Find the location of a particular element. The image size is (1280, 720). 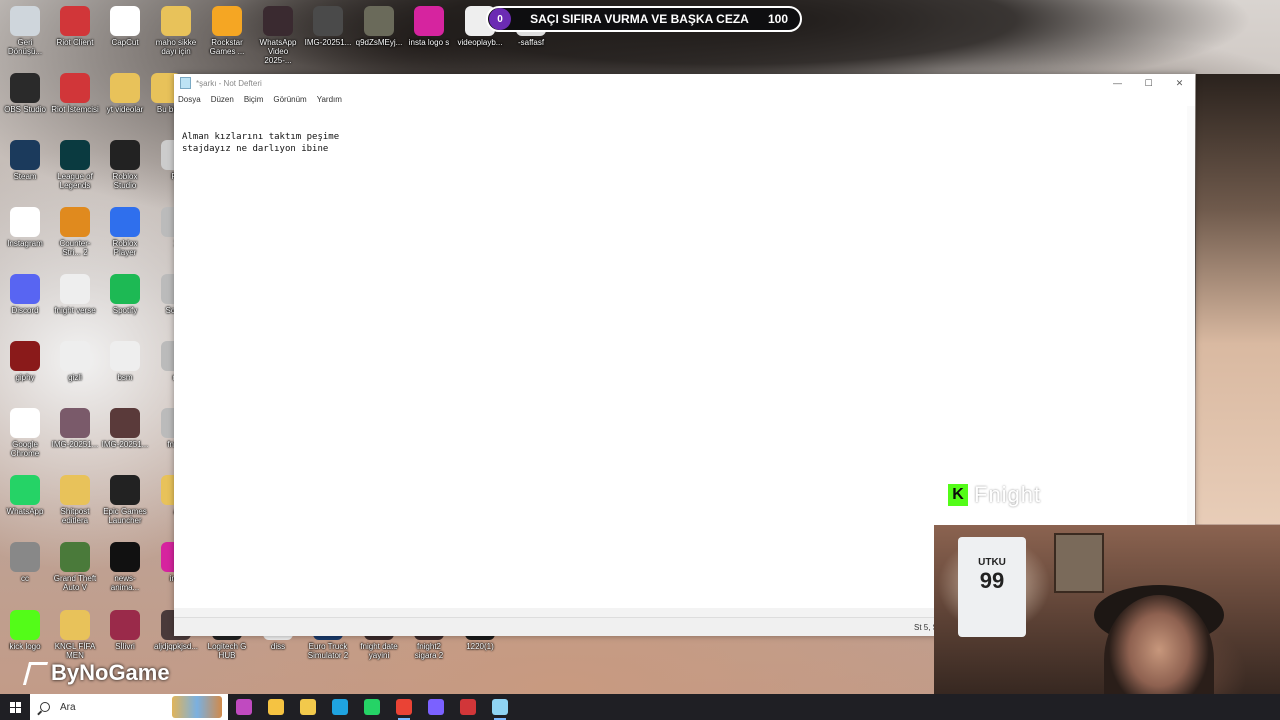

desktop-icon: kick logo is located at coordinates (25, 630).